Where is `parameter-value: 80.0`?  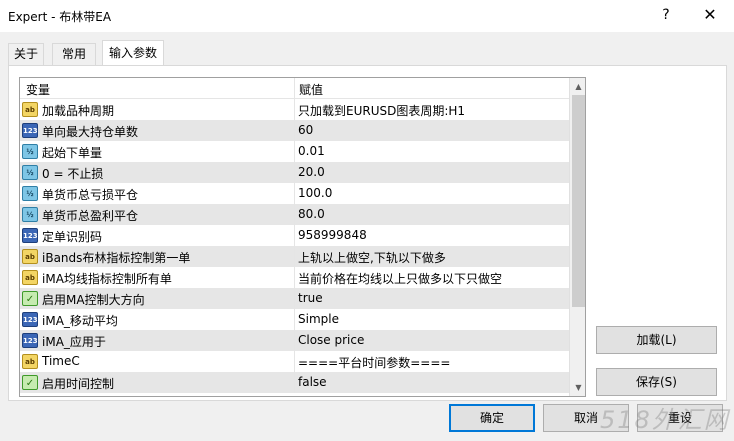
parameter-value: 80.0 is located at coordinates (311, 214).